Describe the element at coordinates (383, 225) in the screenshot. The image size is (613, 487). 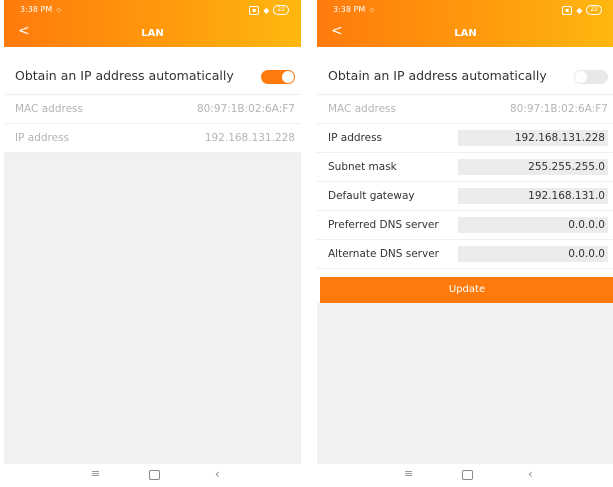
I see `preferred-dns-label: Preferred DNS server` at that location.